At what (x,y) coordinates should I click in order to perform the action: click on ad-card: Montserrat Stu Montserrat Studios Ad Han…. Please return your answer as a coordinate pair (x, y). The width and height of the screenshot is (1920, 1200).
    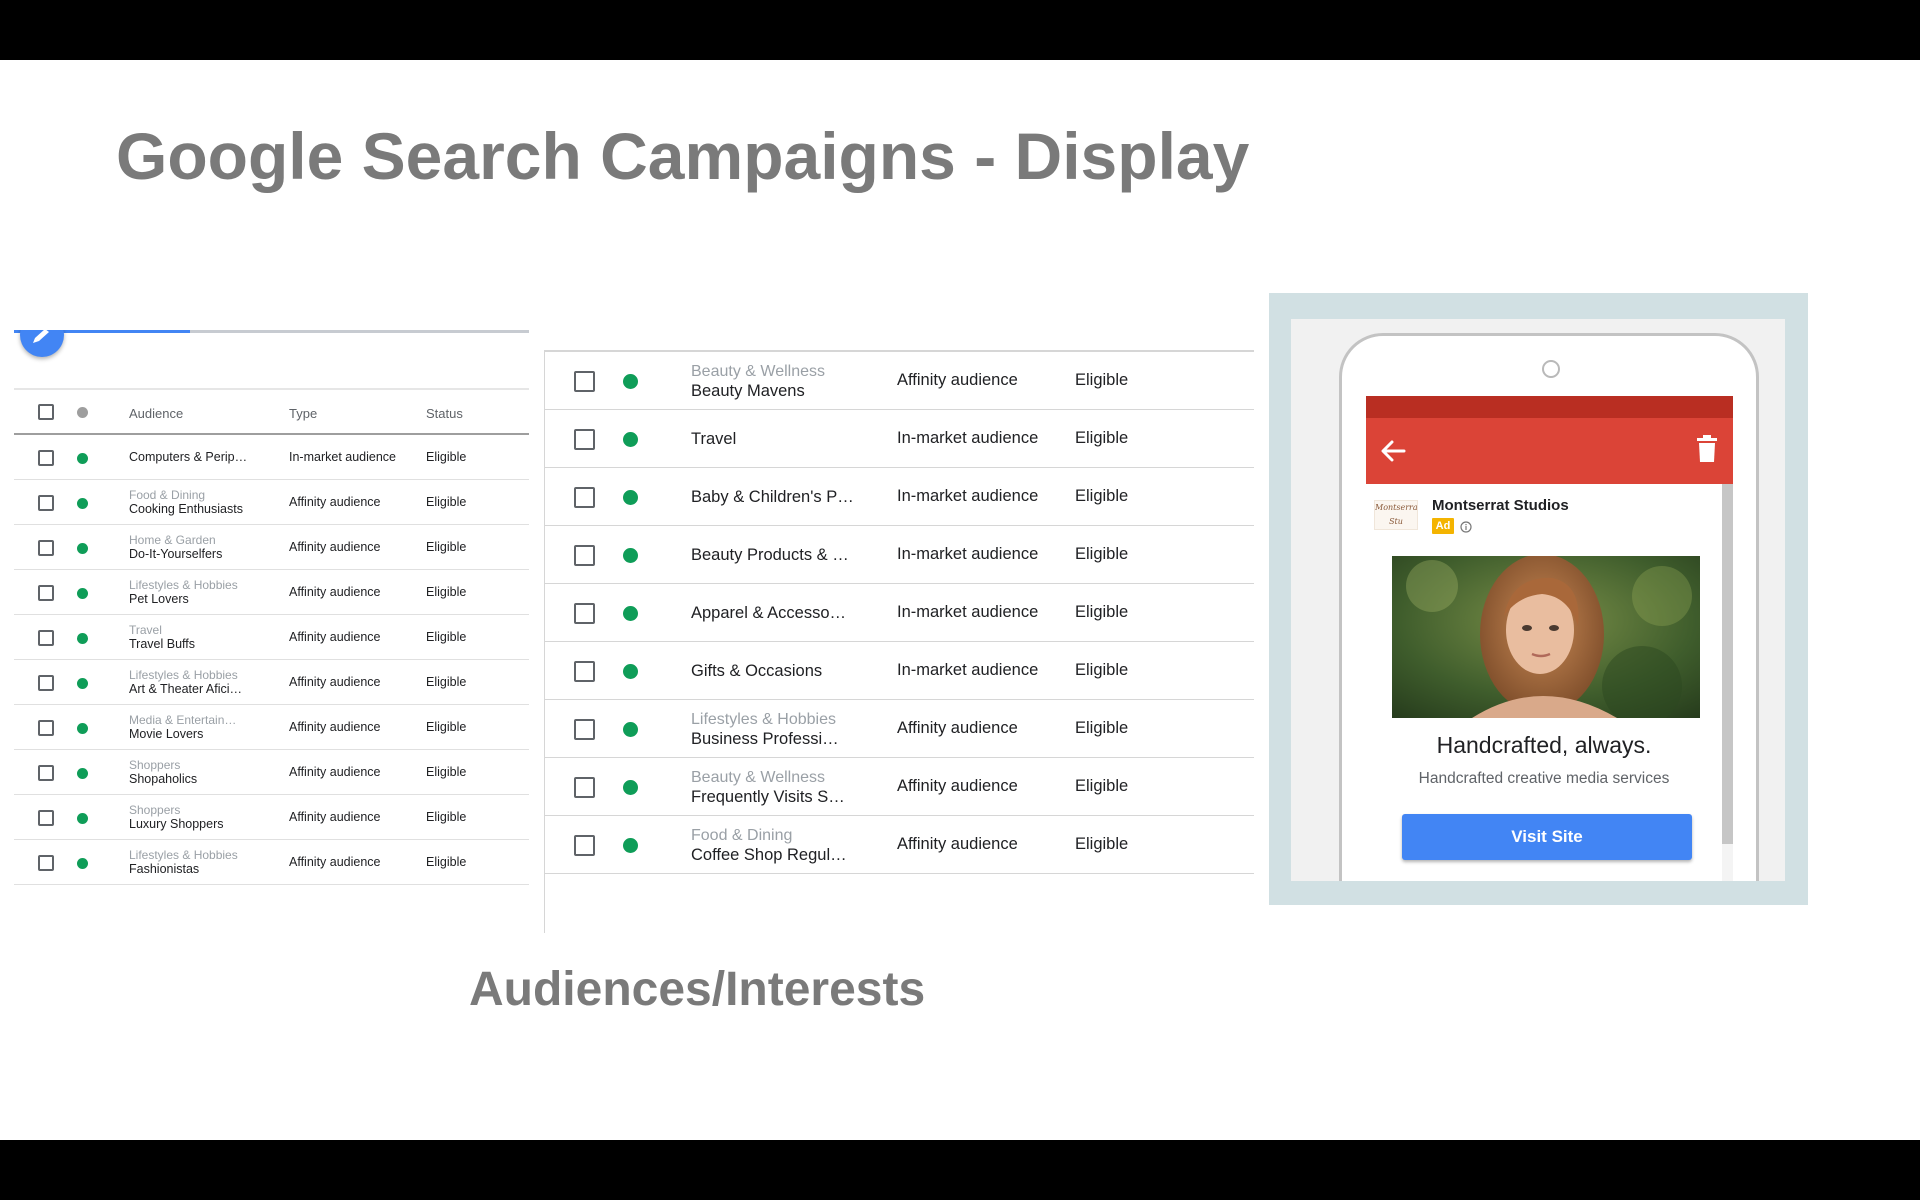
    Looking at the image, I should click on (1544, 682).